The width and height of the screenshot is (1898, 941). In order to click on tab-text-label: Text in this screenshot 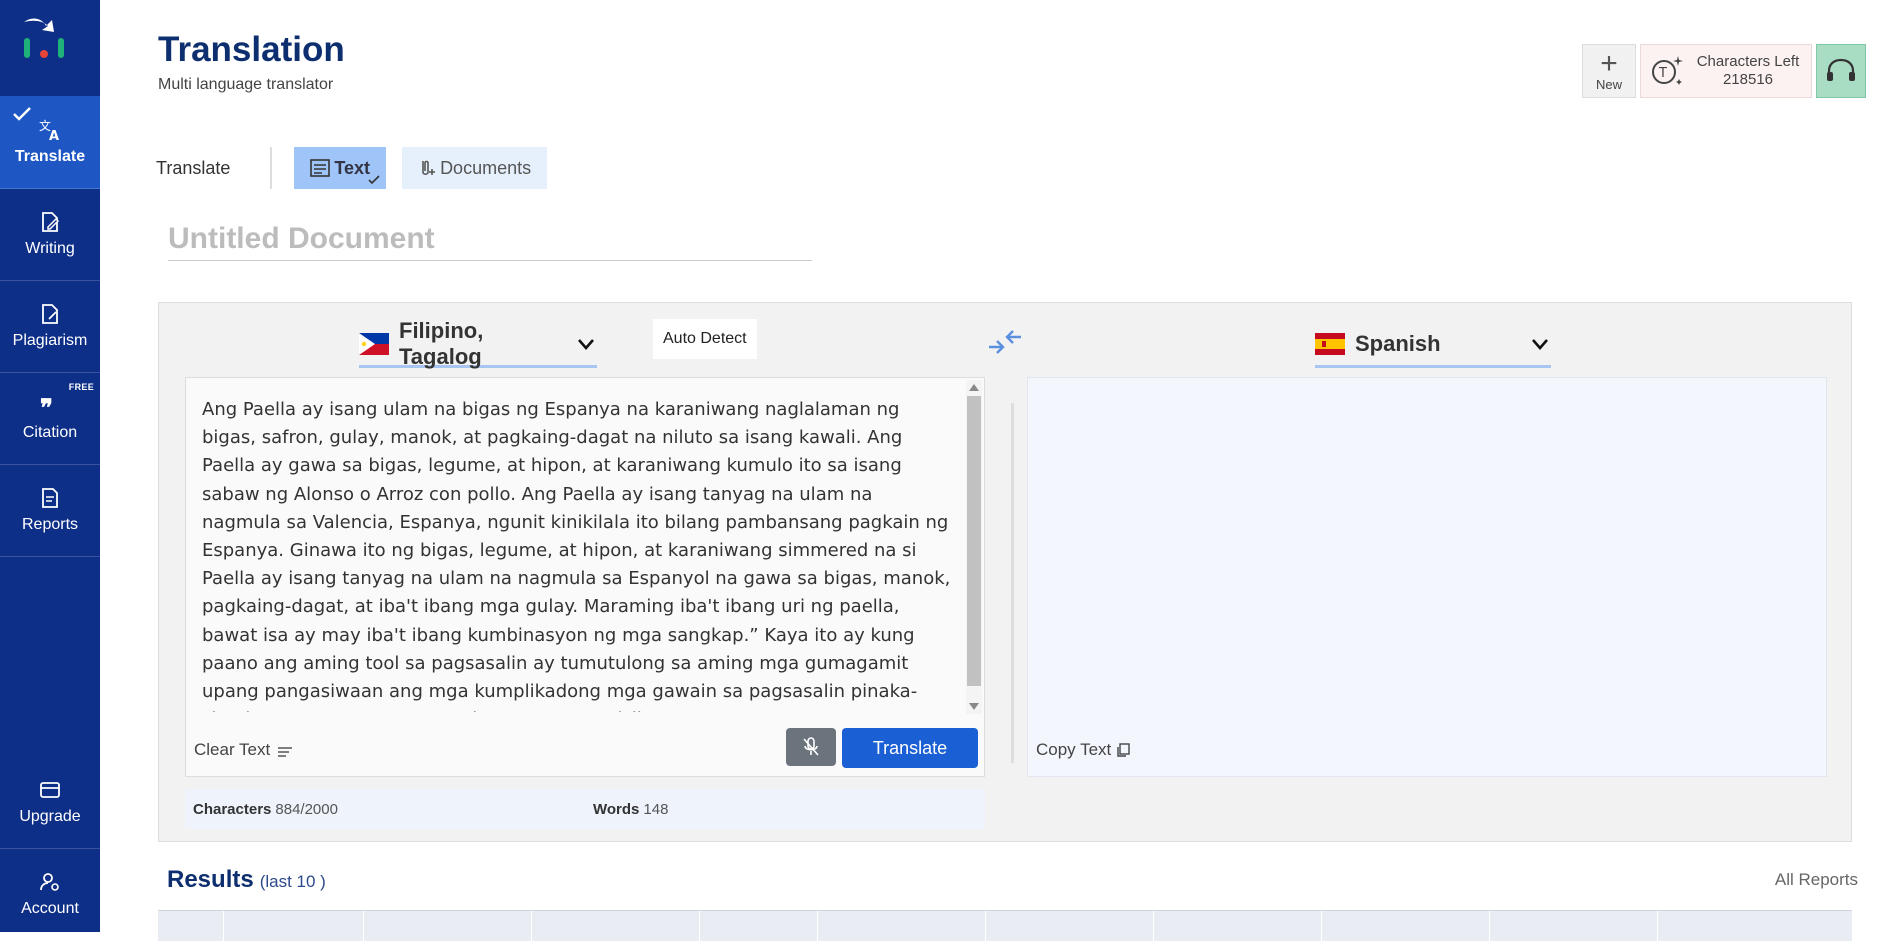, I will do `click(352, 167)`.